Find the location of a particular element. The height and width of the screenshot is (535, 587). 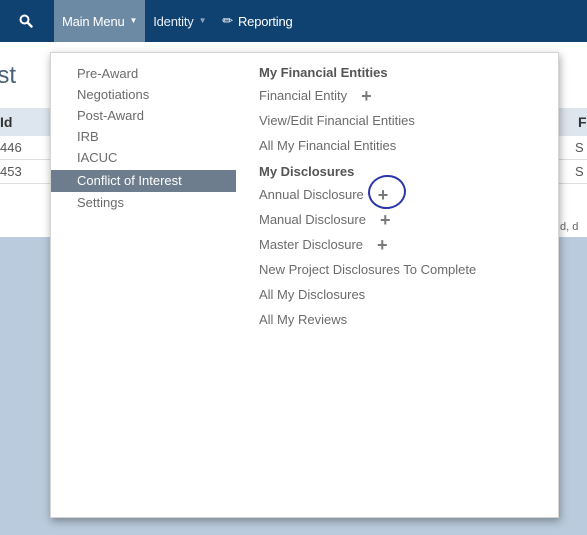

main-menu-label: Main Menu is located at coordinates (93, 21).